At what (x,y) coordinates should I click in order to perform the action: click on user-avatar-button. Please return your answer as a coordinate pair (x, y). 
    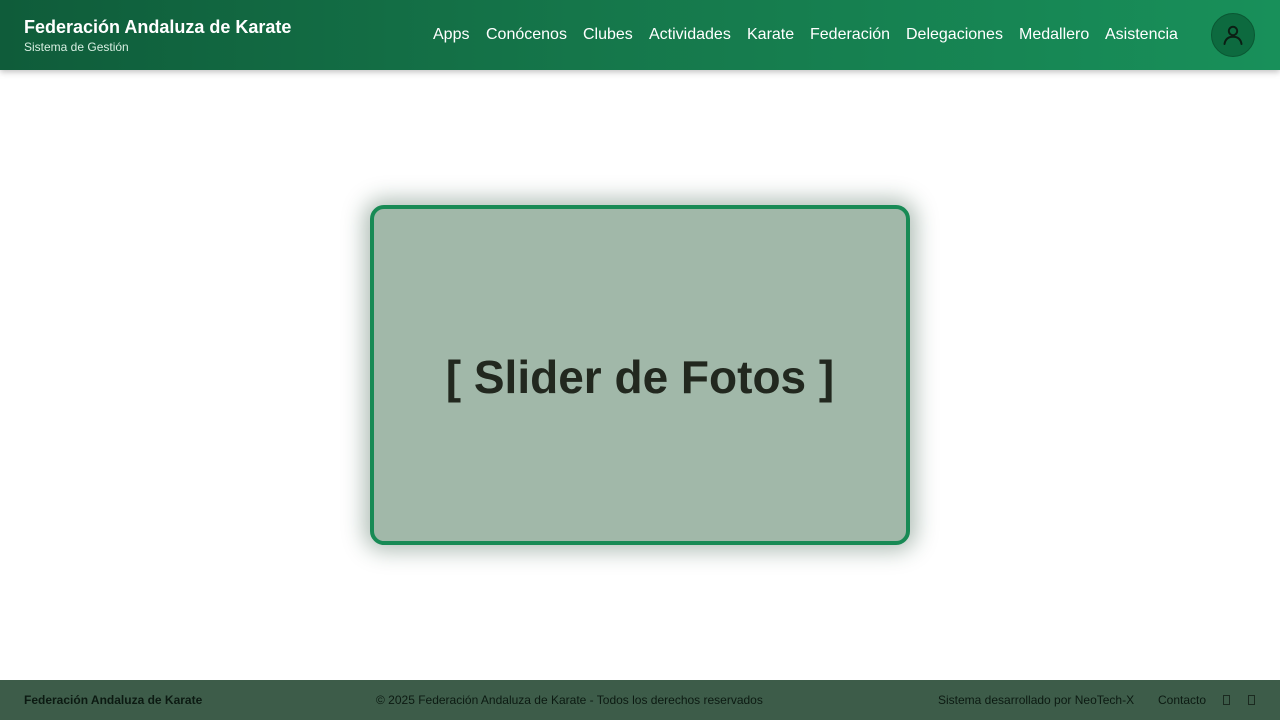
    Looking at the image, I should click on (1233, 35).